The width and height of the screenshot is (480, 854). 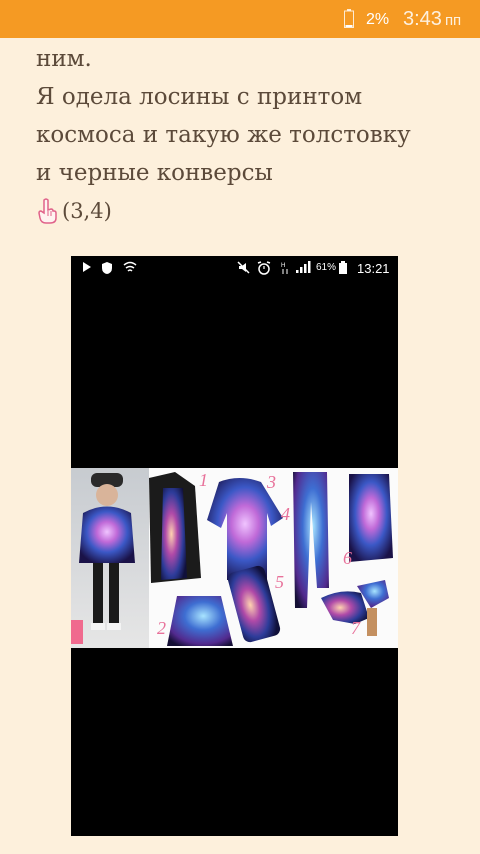 What do you see at coordinates (303, 267) in the screenshot?
I see `signal-icon` at bounding box center [303, 267].